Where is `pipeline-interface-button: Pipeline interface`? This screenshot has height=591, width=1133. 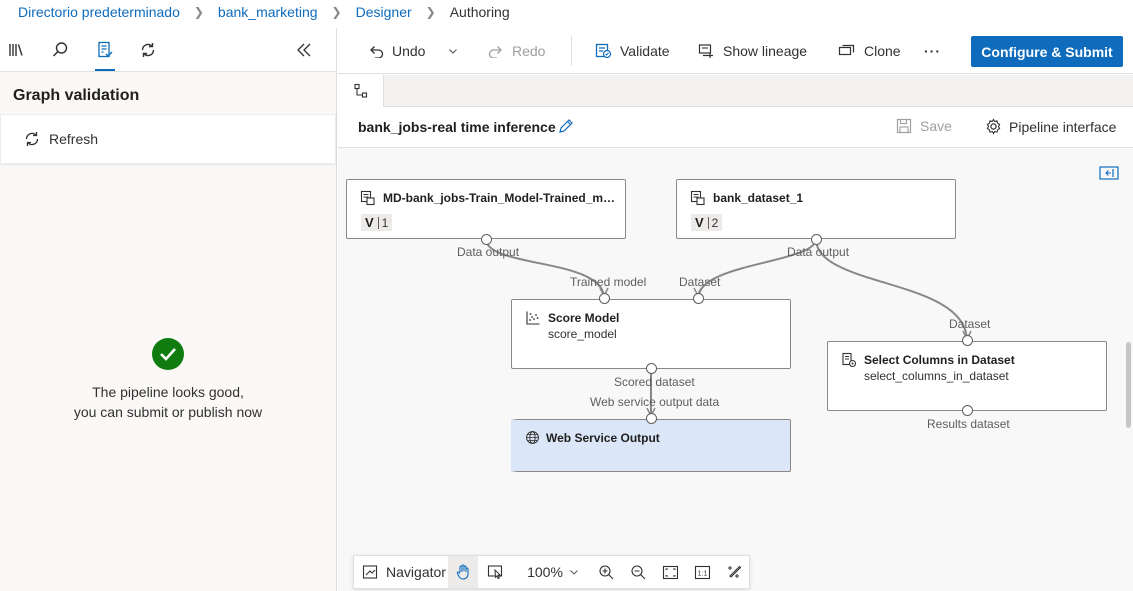
pipeline-interface-button: Pipeline interface is located at coordinates (1050, 126).